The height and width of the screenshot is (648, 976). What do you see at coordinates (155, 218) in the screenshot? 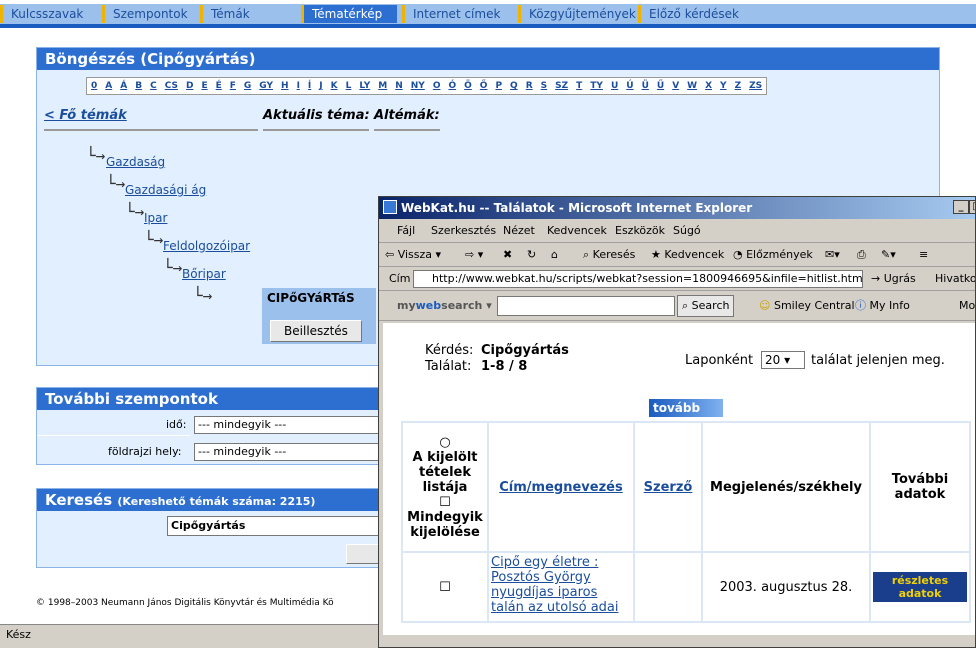
I see `tree-item-ipar: Ipar` at bounding box center [155, 218].